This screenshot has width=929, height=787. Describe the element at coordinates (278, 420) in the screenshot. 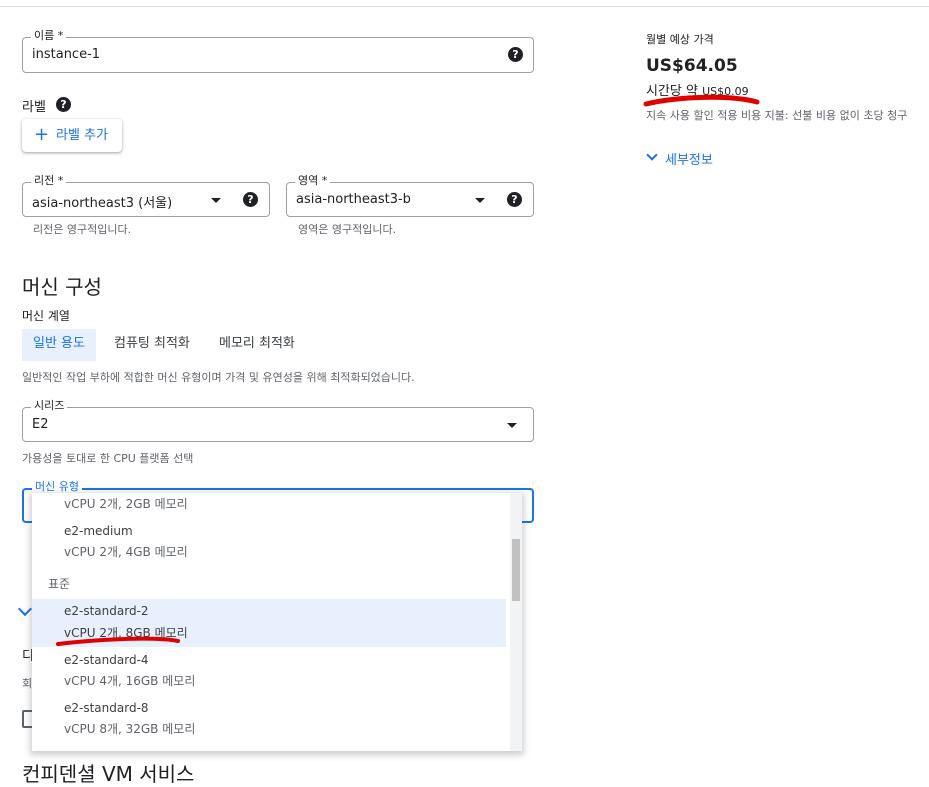

I see `series-select: 시리즈 E2` at that location.